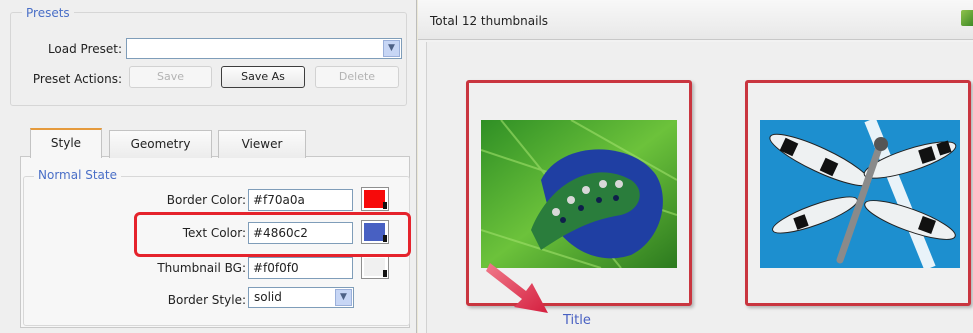 The height and width of the screenshot is (333, 973). What do you see at coordinates (77, 79) in the screenshot?
I see `preset-actions-label: Preset Actions:` at bounding box center [77, 79].